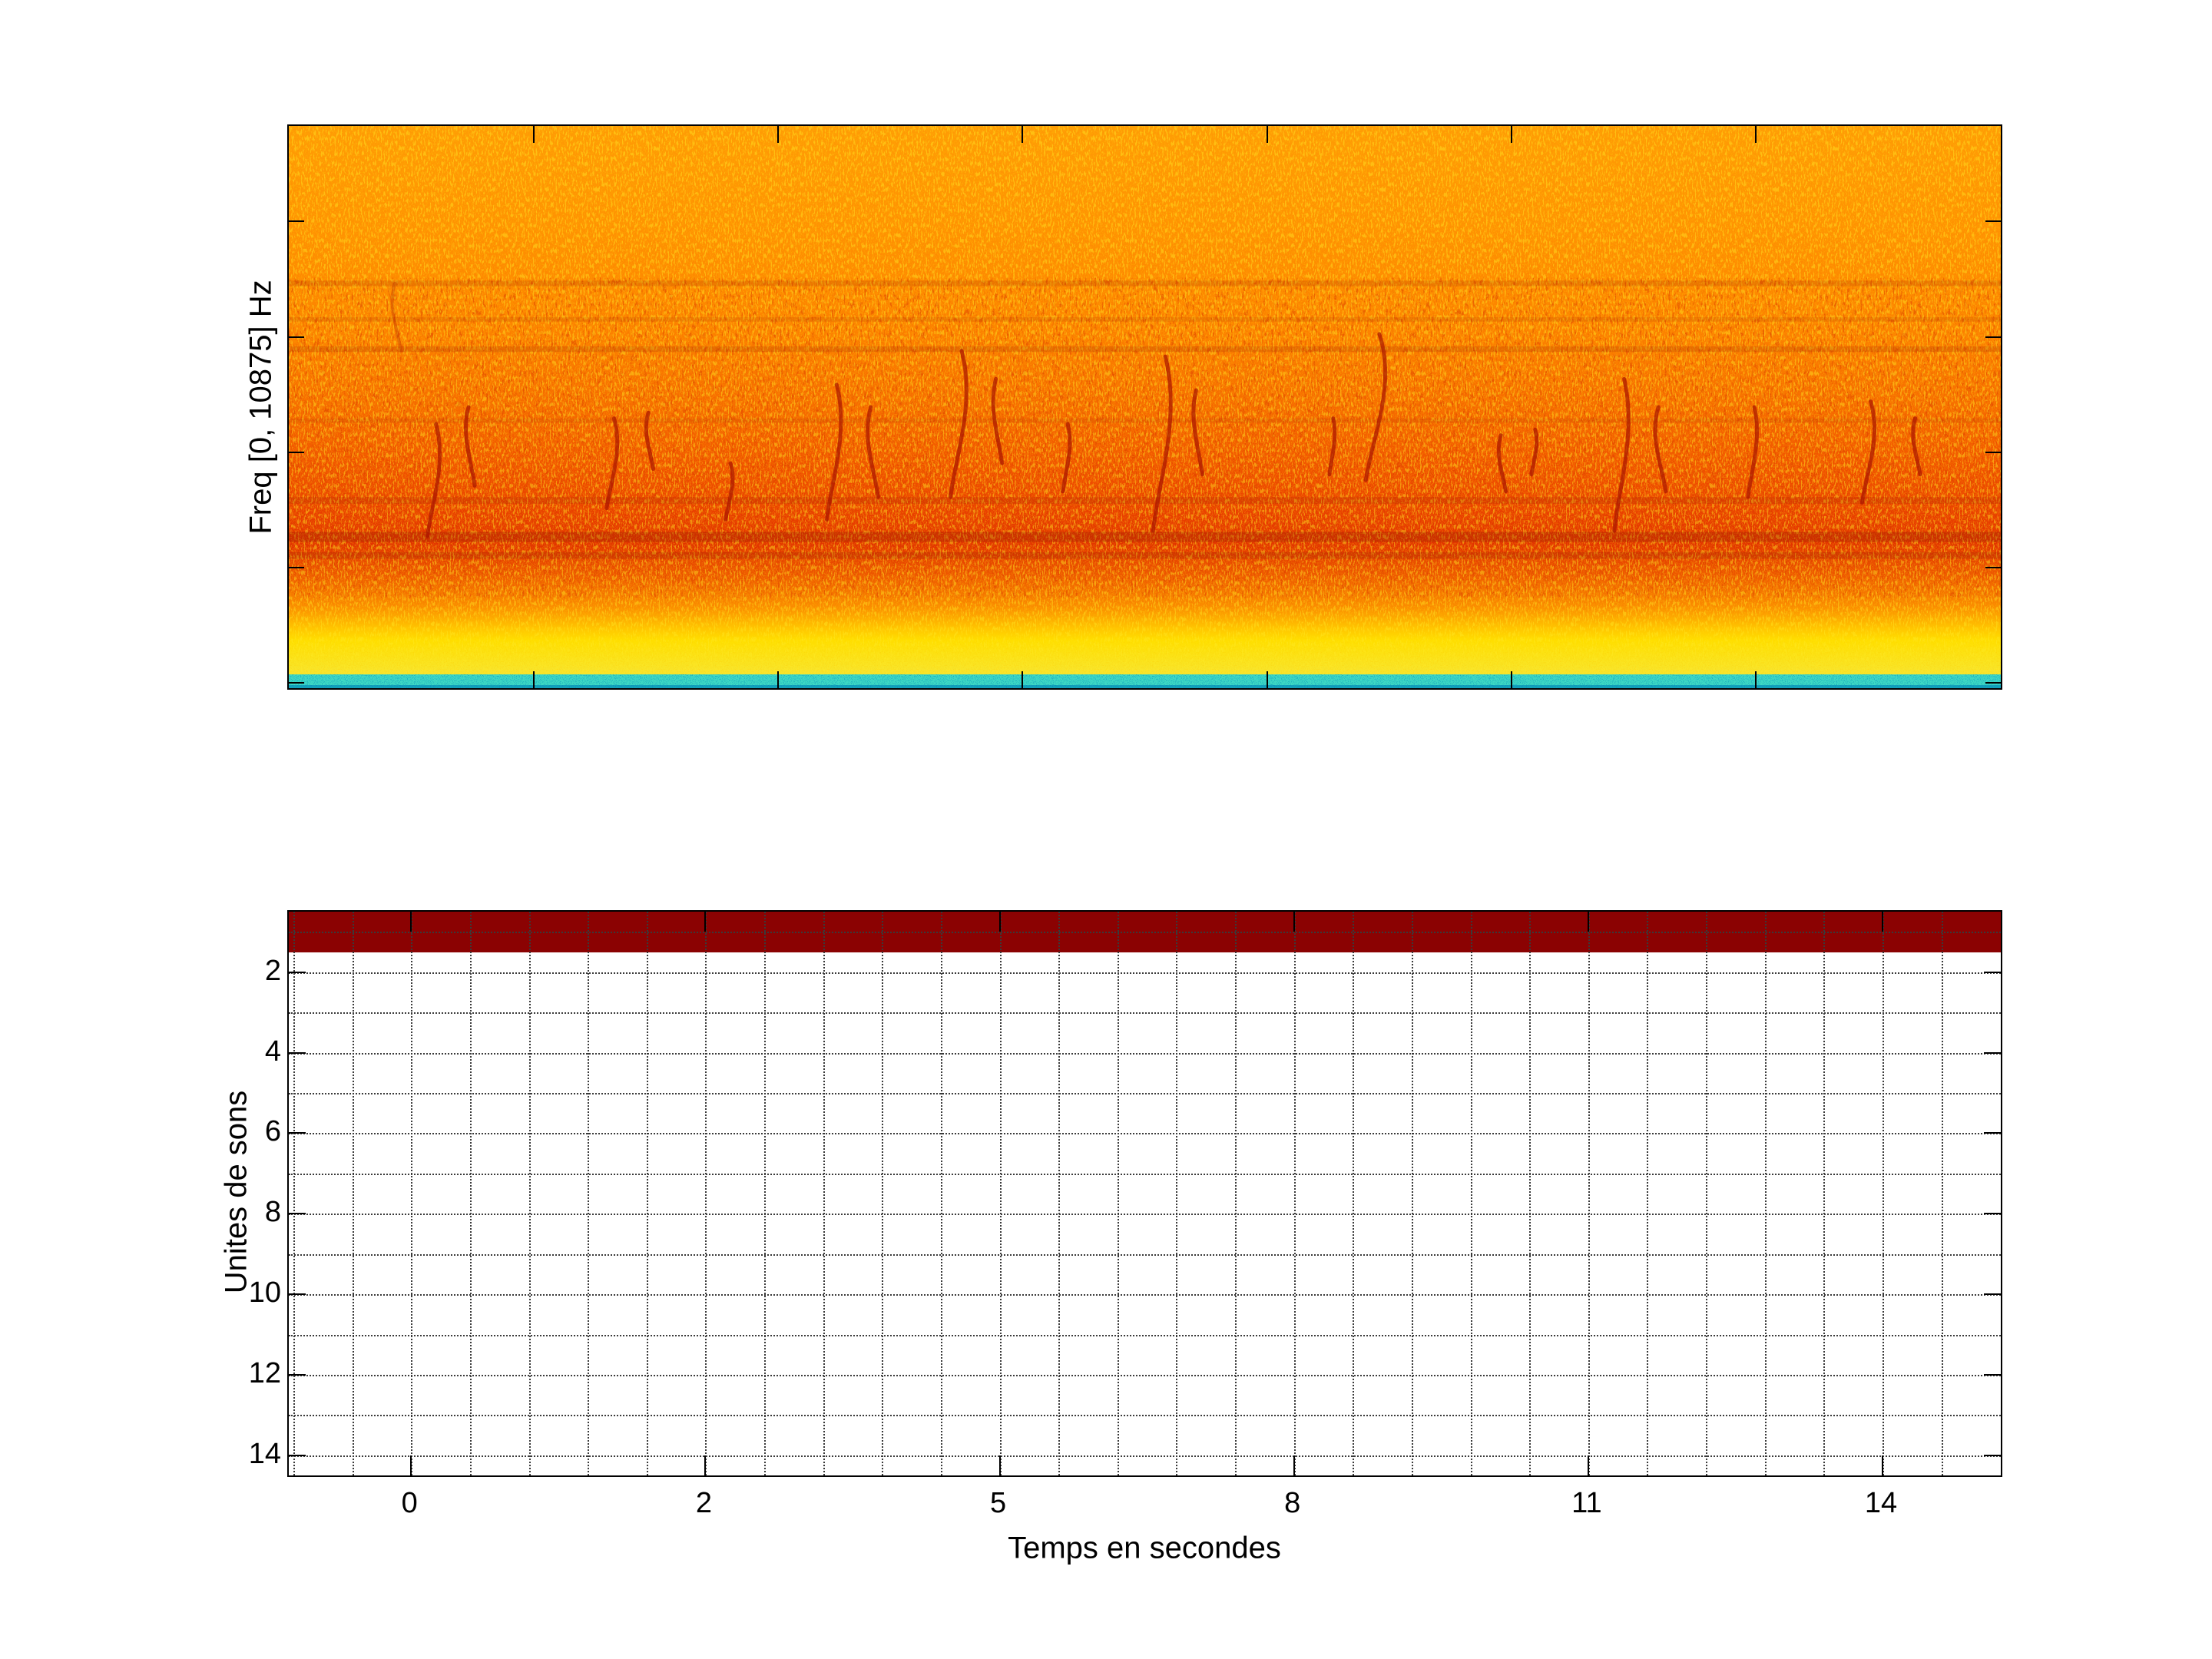 The height and width of the screenshot is (1659, 2212). Describe the element at coordinates (410, 1503) in the screenshot. I see `x-tick-label: 0` at that location.